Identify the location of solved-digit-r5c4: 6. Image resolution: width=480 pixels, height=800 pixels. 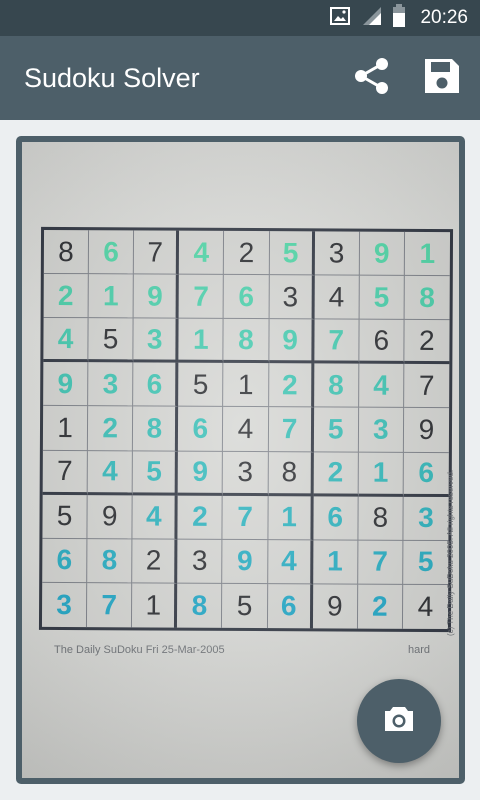
(201, 429).